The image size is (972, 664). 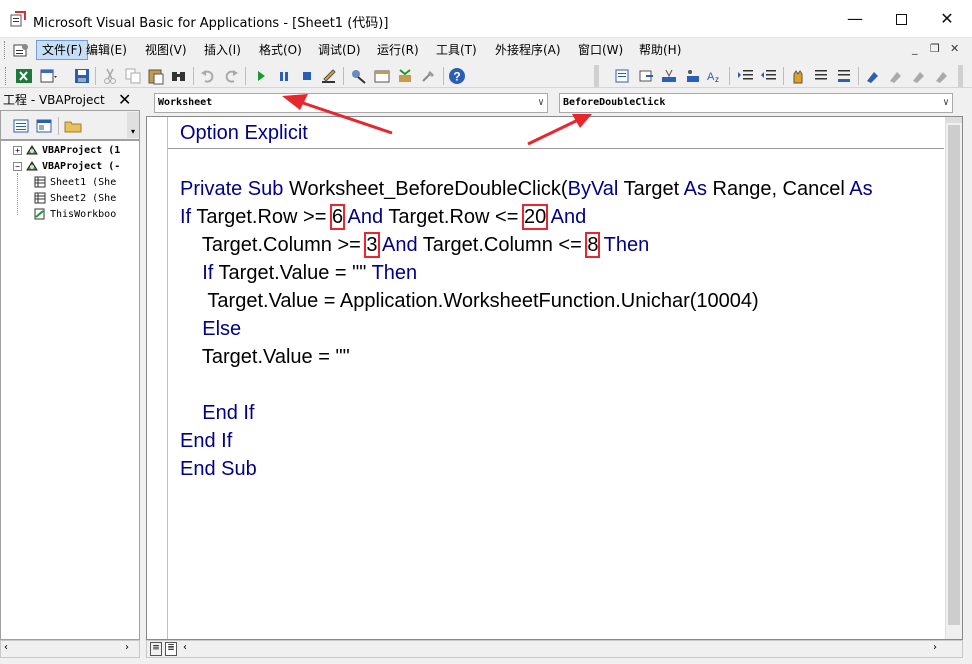 What do you see at coordinates (339, 50) in the screenshot?
I see `menu-item: 调试(D)` at bounding box center [339, 50].